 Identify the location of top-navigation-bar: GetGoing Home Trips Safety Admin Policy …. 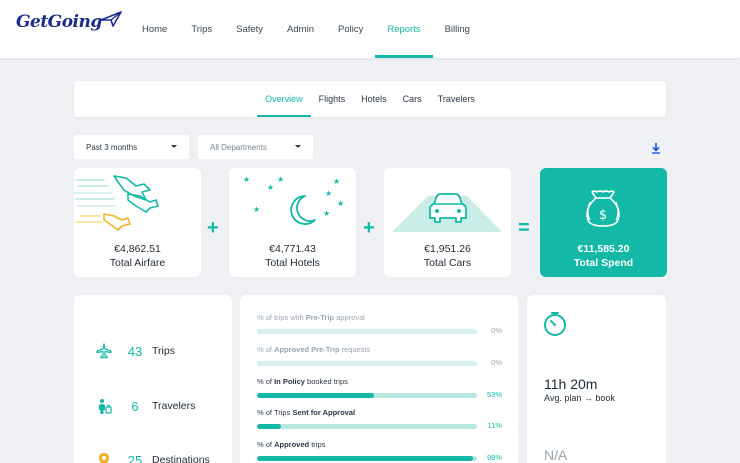
(370, 29).